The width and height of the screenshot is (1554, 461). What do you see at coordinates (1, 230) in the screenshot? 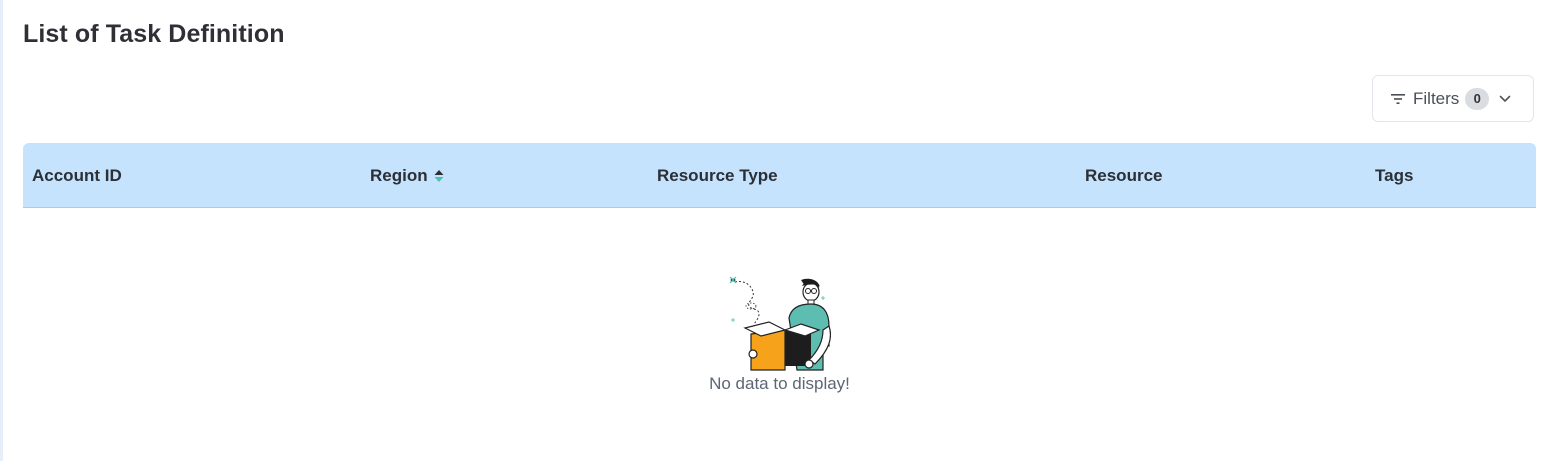
I see `left-edge-accent` at bounding box center [1, 230].